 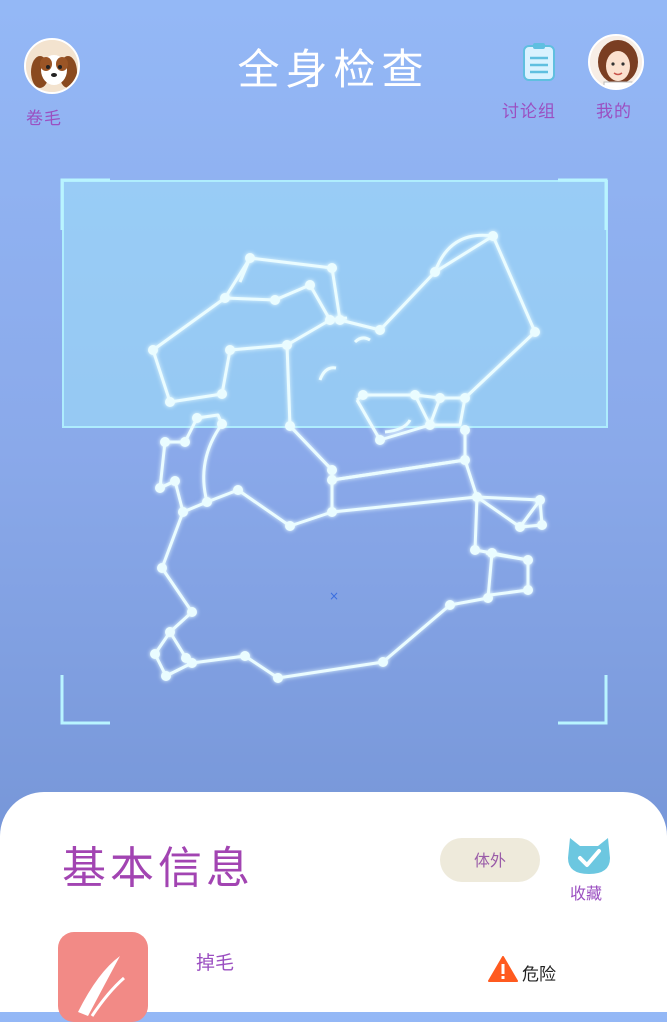 What do you see at coordinates (101, 986) in the screenshot?
I see `hair-strand-icon` at bounding box center [101, 986].